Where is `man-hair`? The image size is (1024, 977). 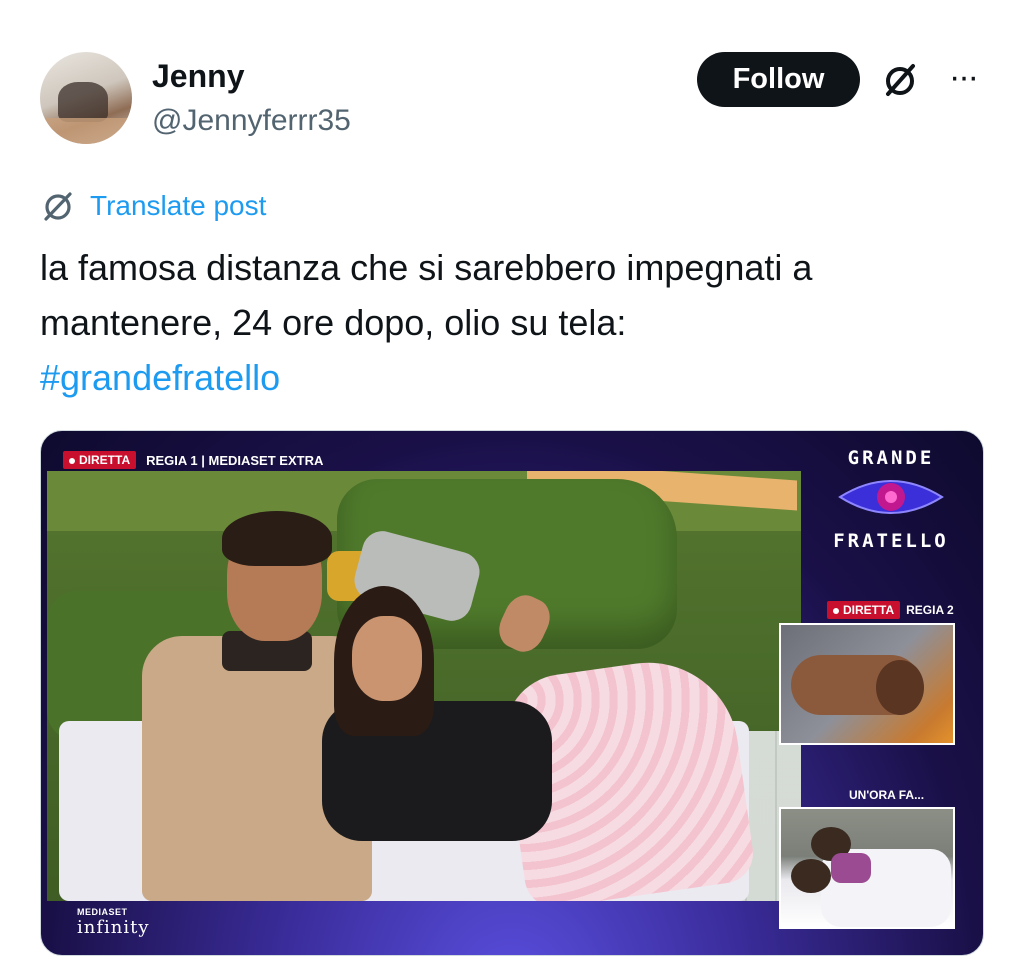 man-hair is located at coordinates (277, 538).